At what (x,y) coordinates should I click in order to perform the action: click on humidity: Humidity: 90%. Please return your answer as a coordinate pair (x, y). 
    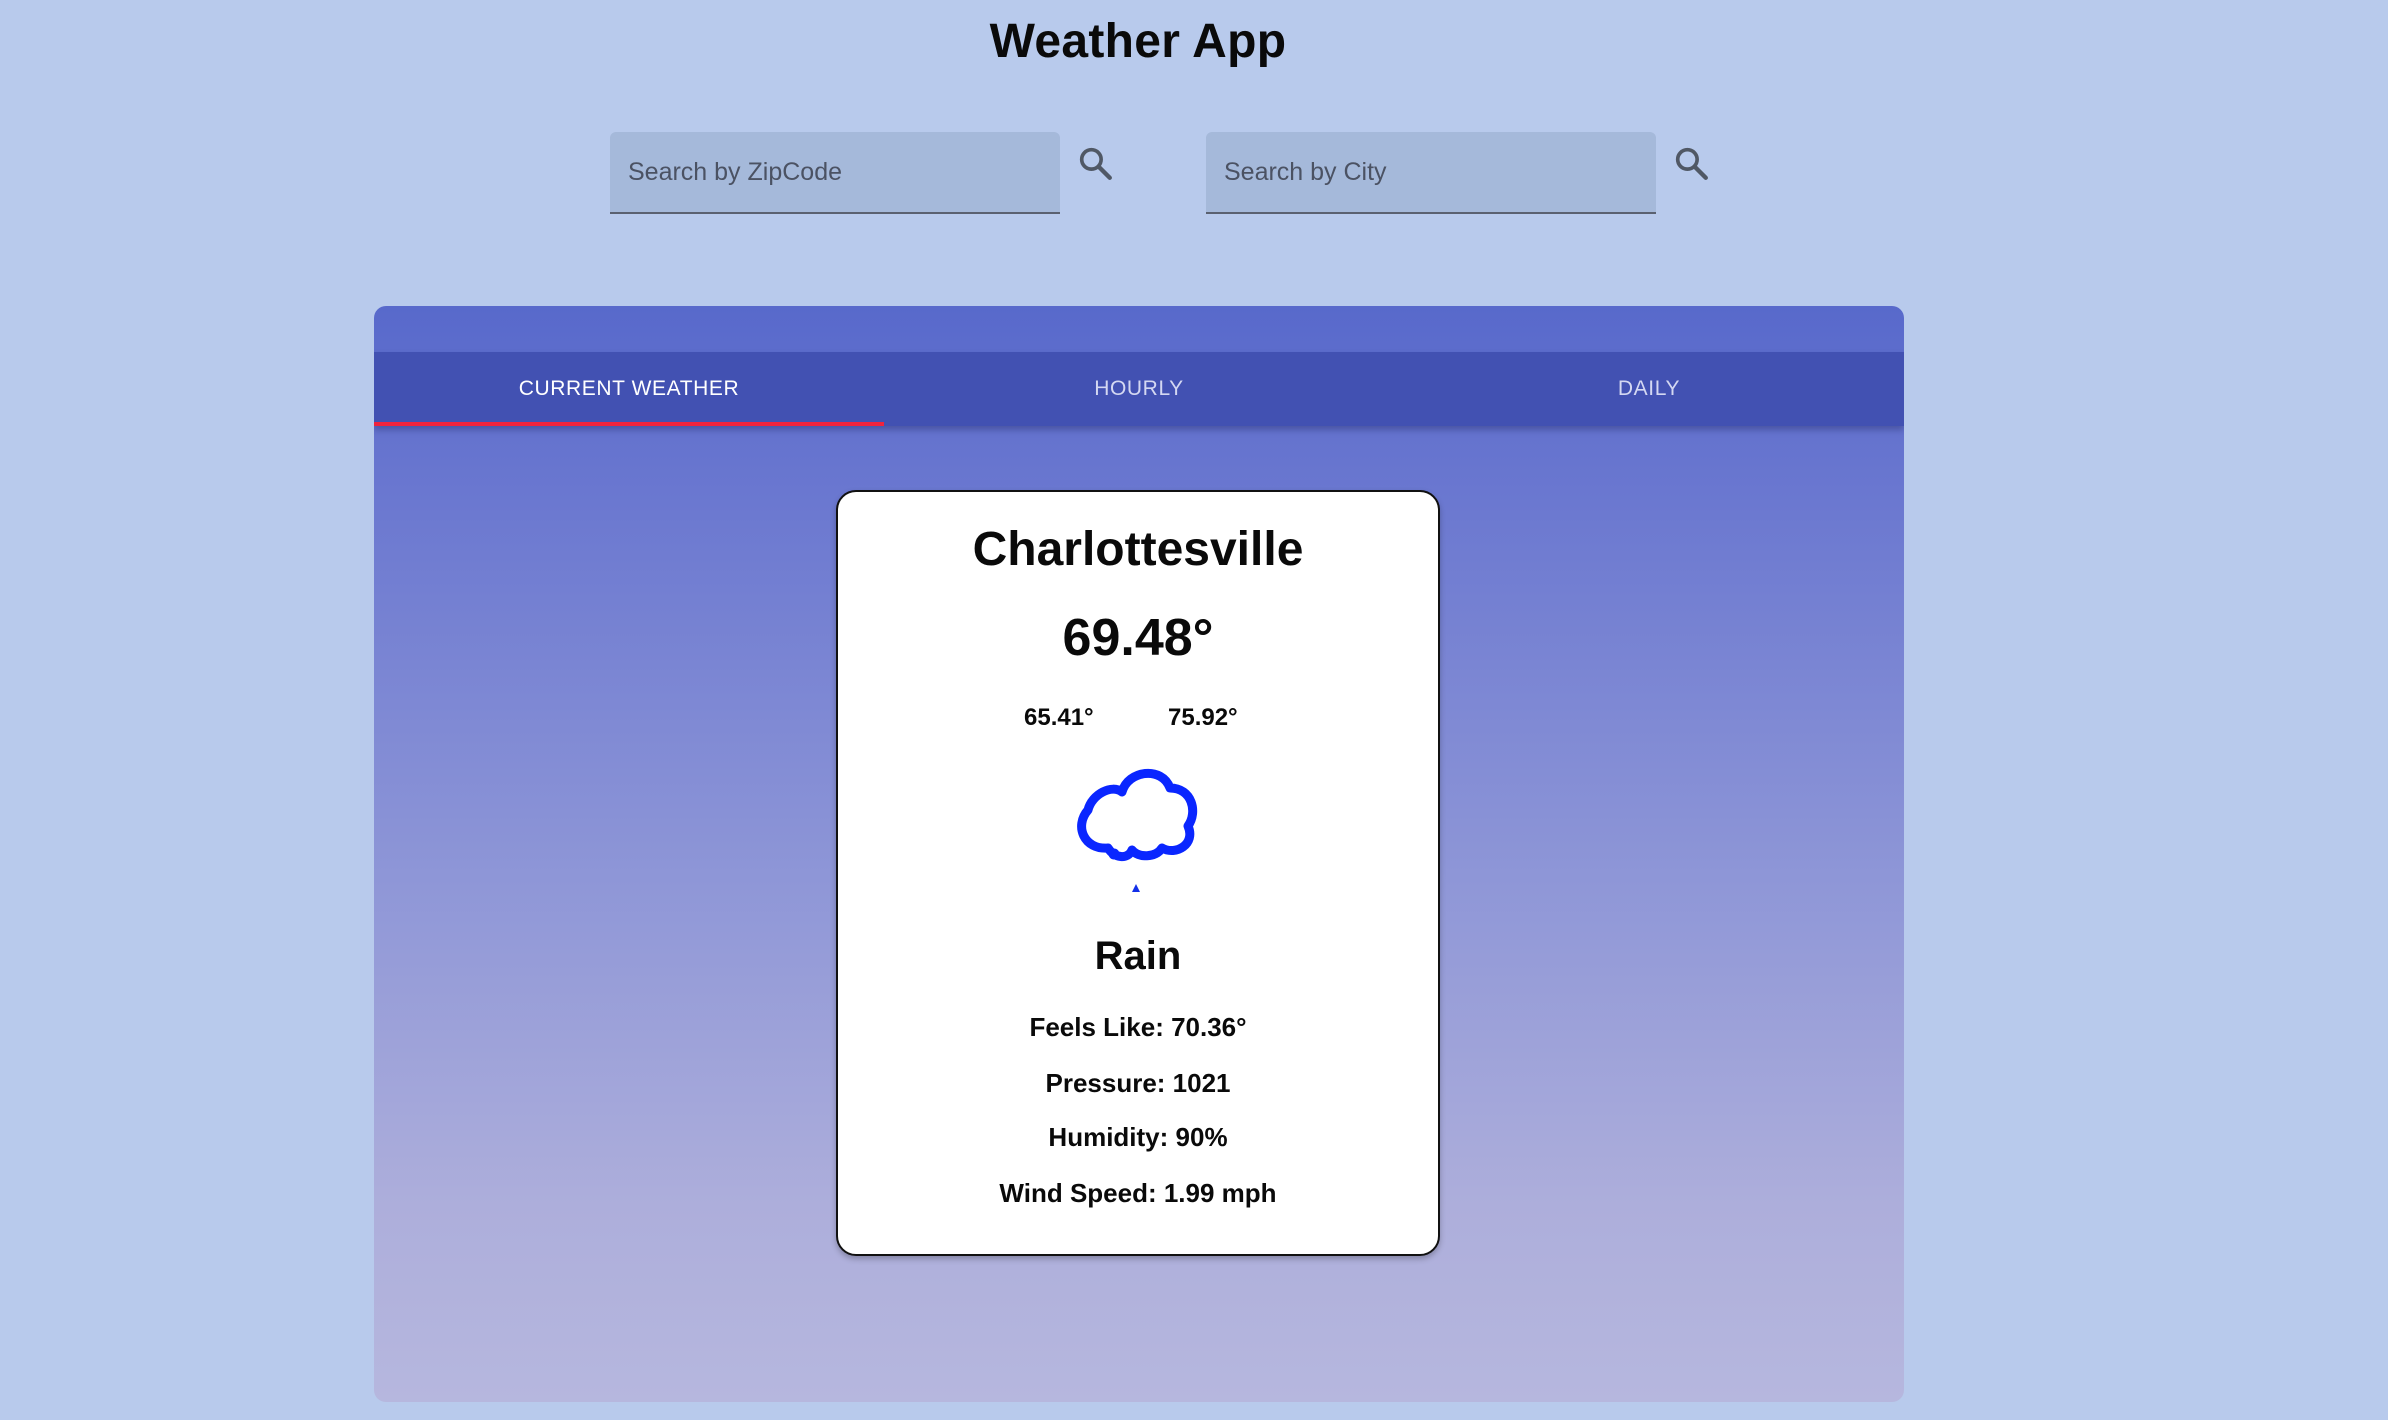
    Looking at the image, I should click on (1138, 1137).